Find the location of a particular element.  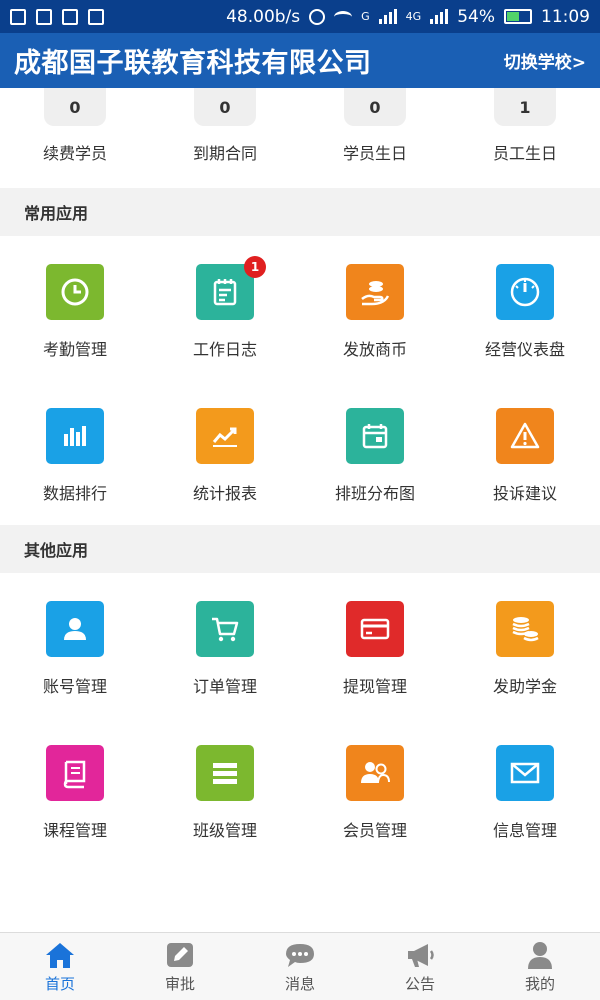

bar-chart-icon is located at coordinates (75, 436).